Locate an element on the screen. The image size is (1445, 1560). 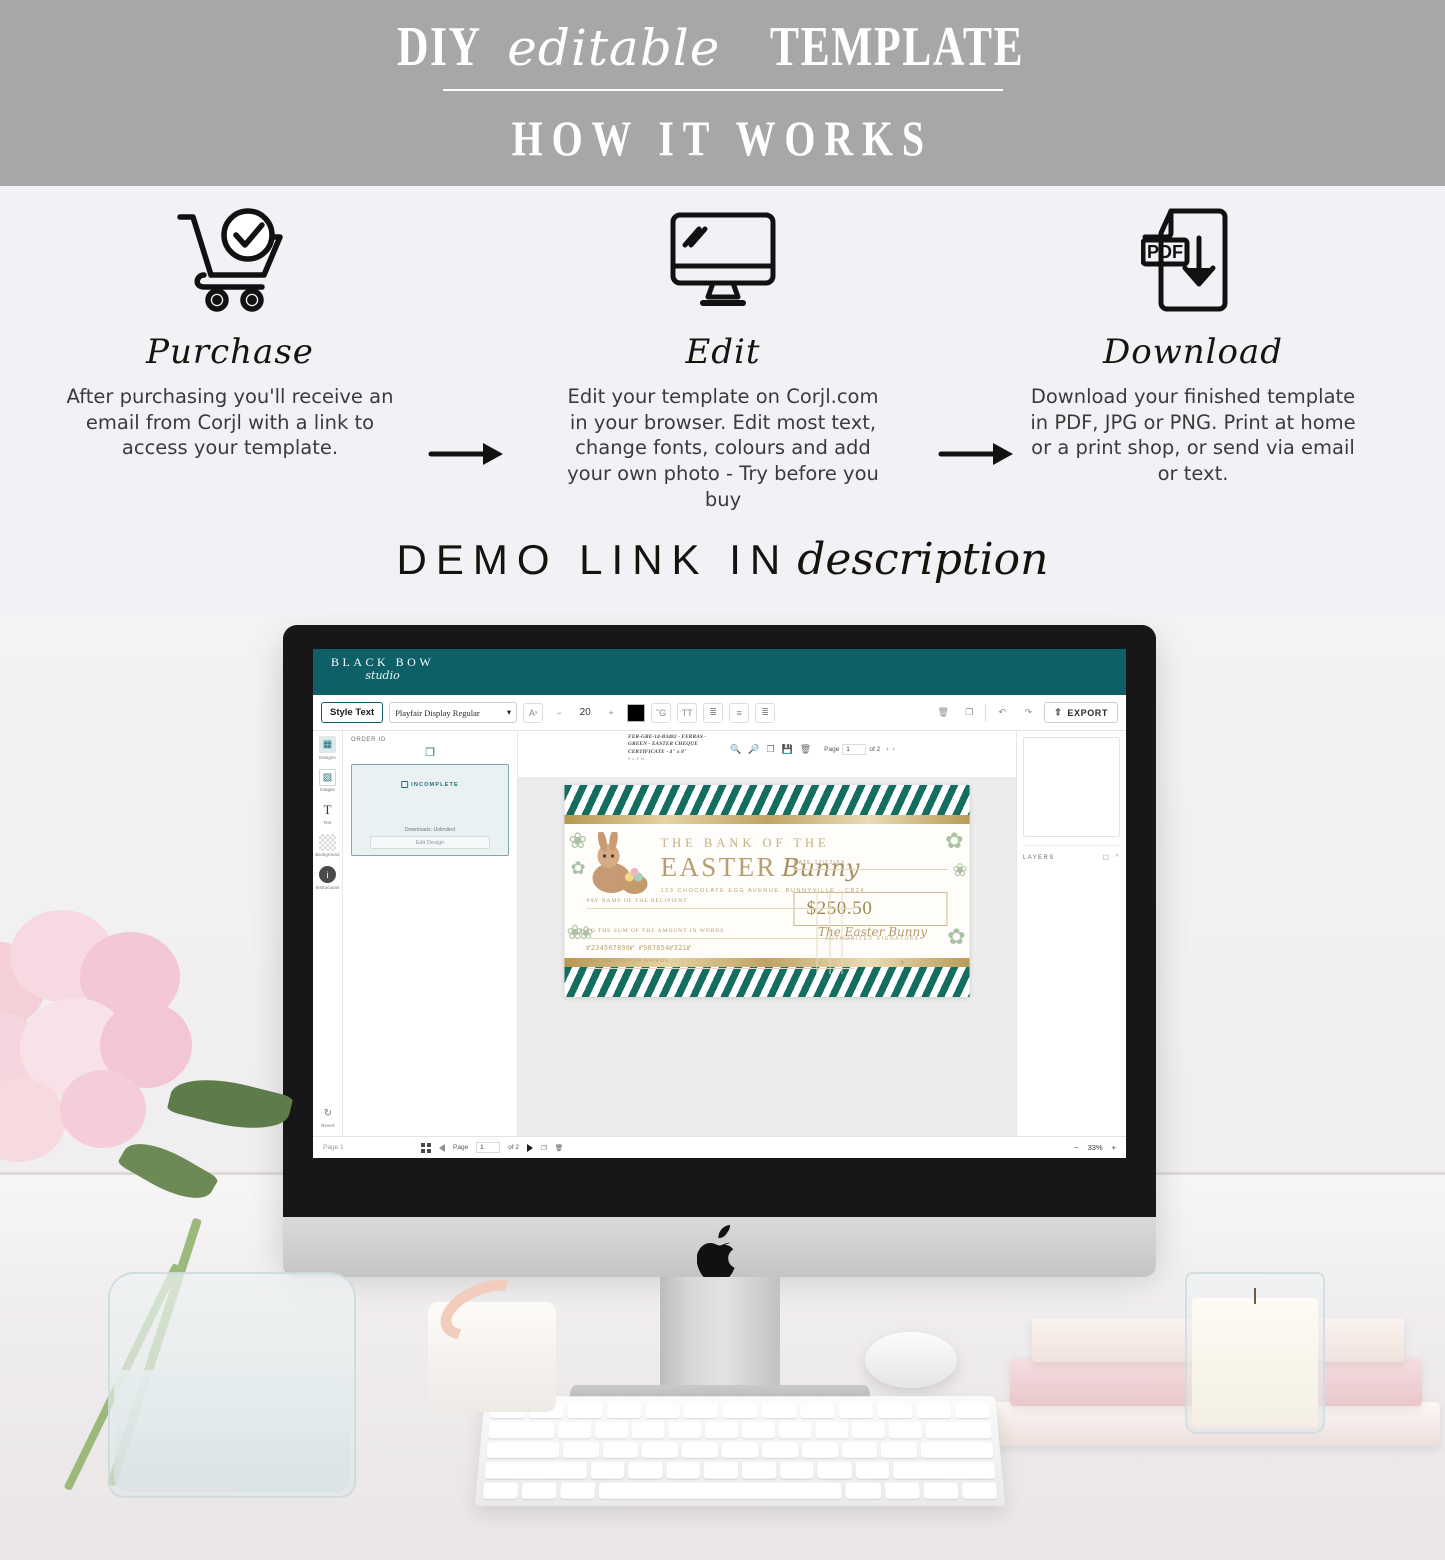
status-badge: INCOMPLETE is located at coordinates (430, 784).